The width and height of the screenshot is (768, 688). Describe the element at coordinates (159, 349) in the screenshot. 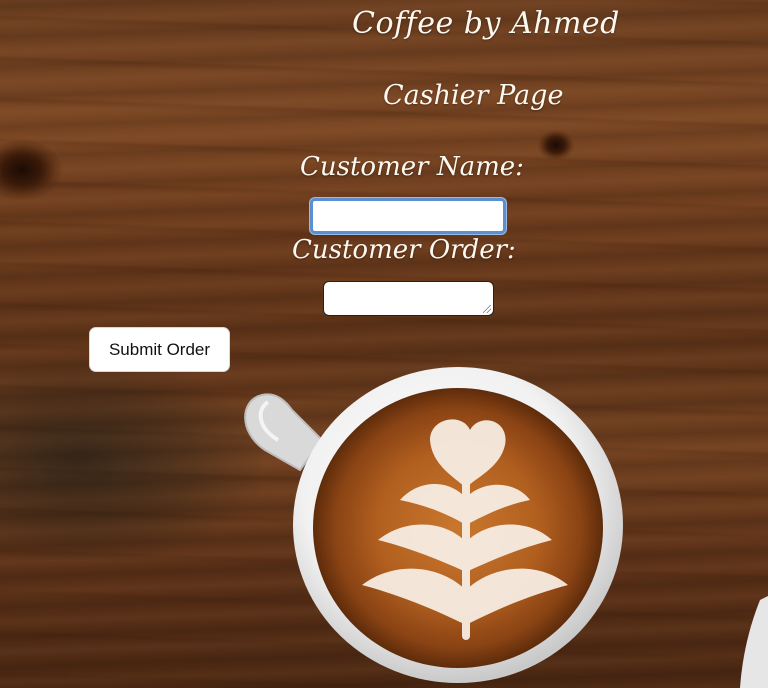

I see `submit-order-button: Submit Order` at that location.